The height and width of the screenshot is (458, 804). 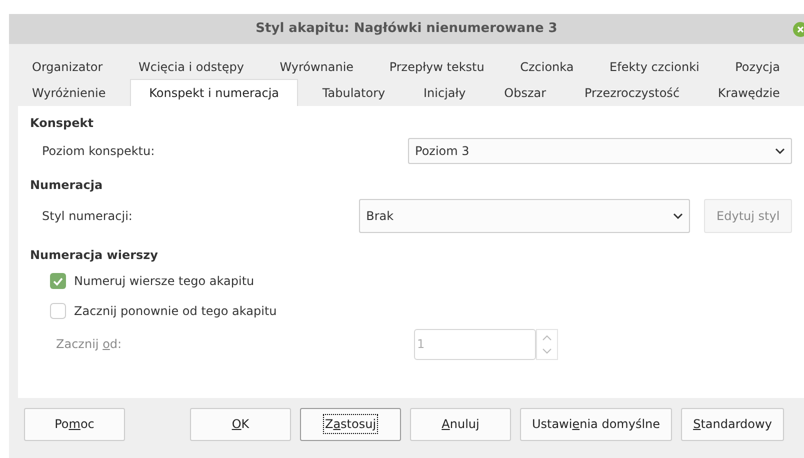 I want to click on tab: Inicjały, so click(x=445, y=93).